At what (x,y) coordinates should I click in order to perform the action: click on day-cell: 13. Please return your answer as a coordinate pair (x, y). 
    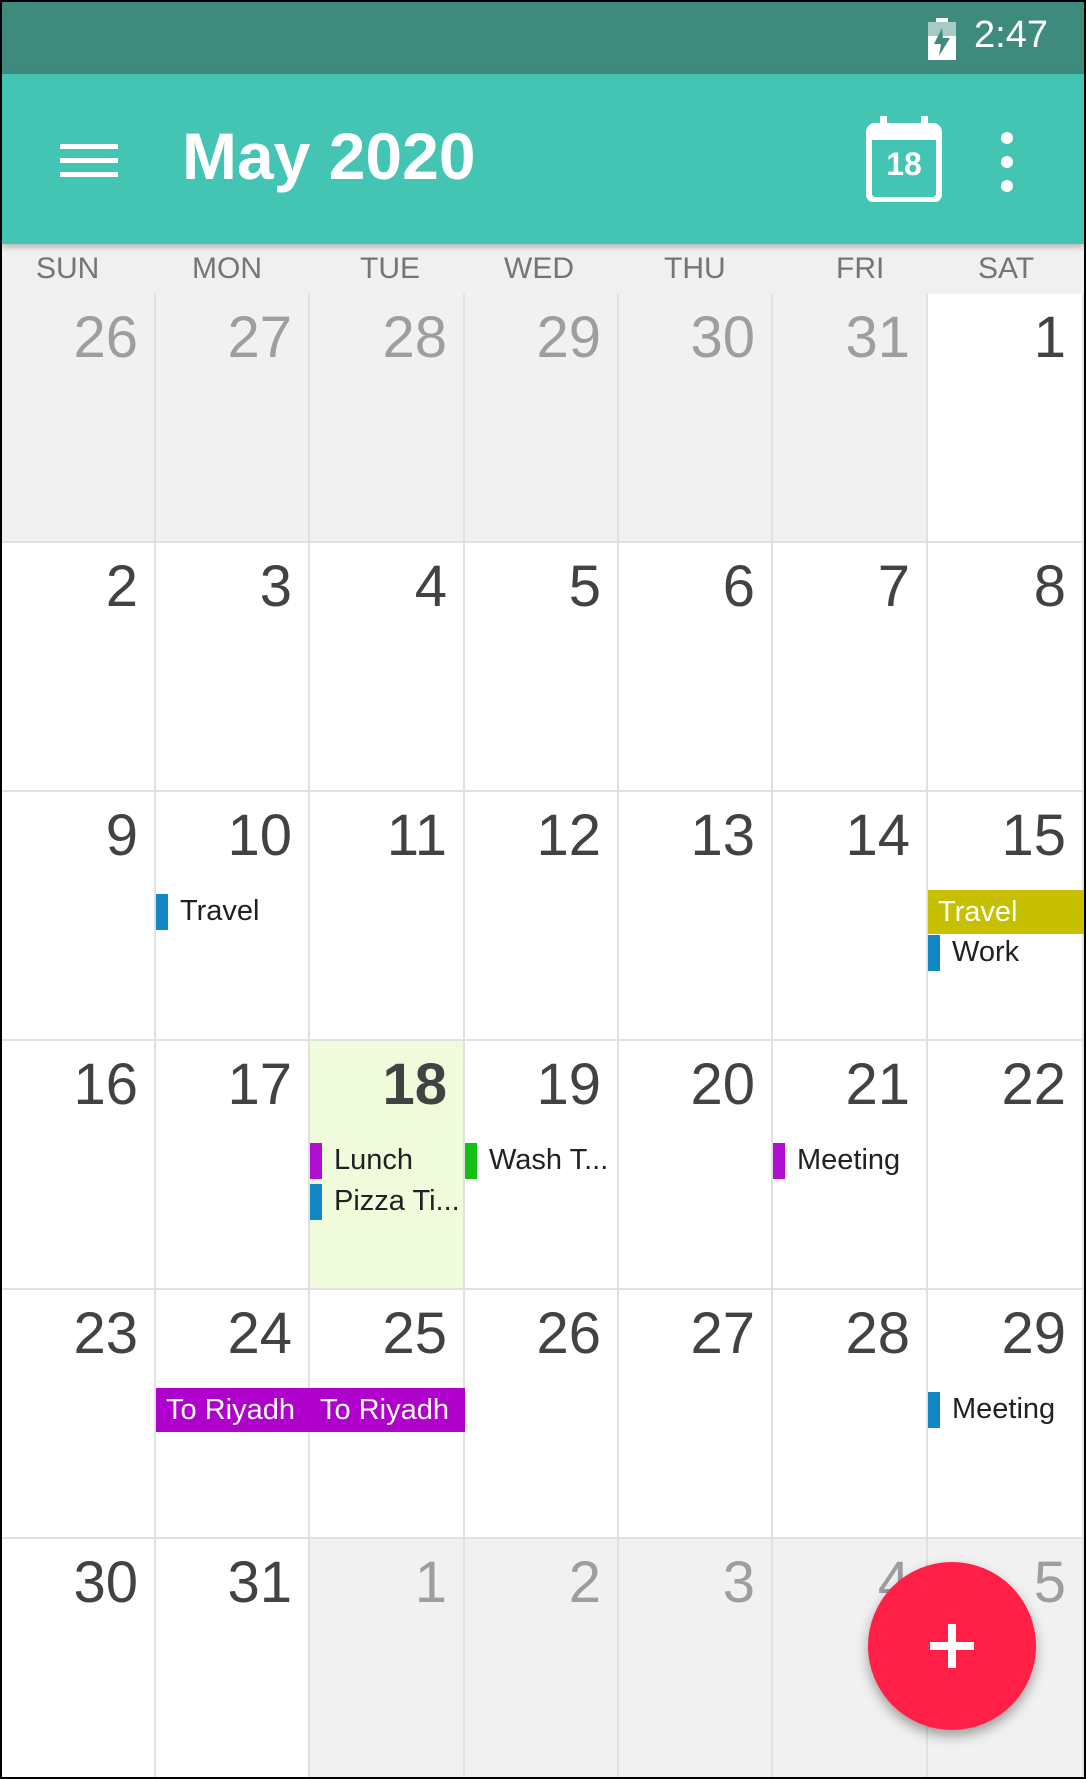
    Looking at the image, I should click on (696, 916).